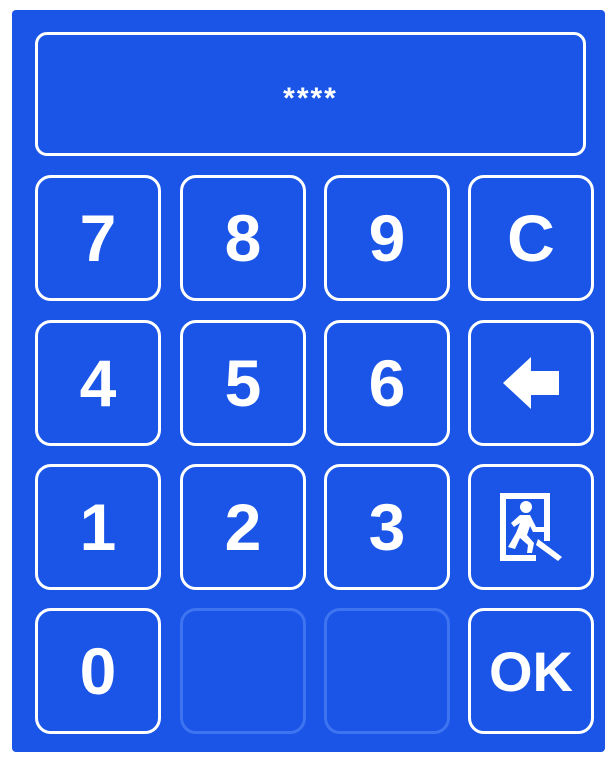  What do you see at coordinates (387, 527) in the screenshot?
I see `key-3: 3` at bounding box center [387, 527].